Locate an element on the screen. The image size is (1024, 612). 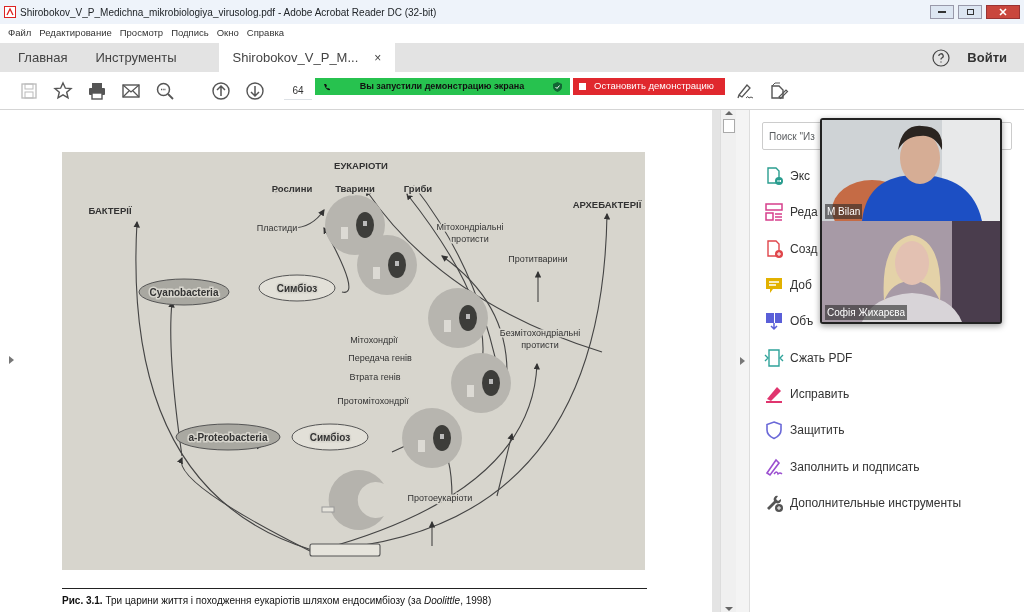
stop-sharing-button: Остановить демонстрацию is located at coordinates (649, 86).